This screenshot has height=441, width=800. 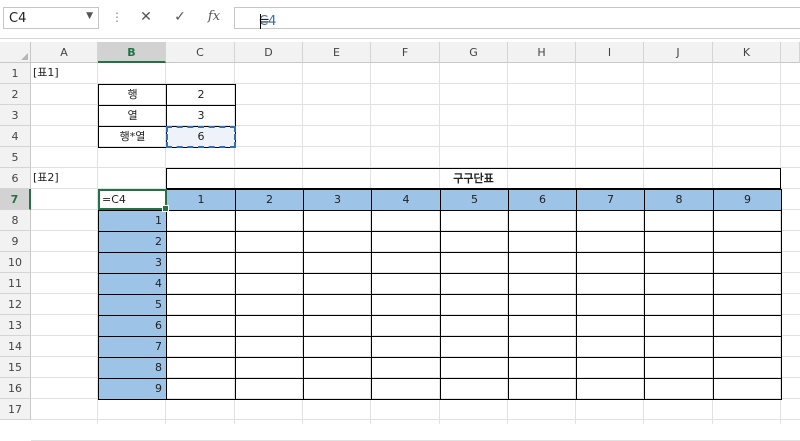 What do you see at coordinates (473, 178) in the screenshot?
I see `table2-title: 구구단표` at bounding box center [473, 178].